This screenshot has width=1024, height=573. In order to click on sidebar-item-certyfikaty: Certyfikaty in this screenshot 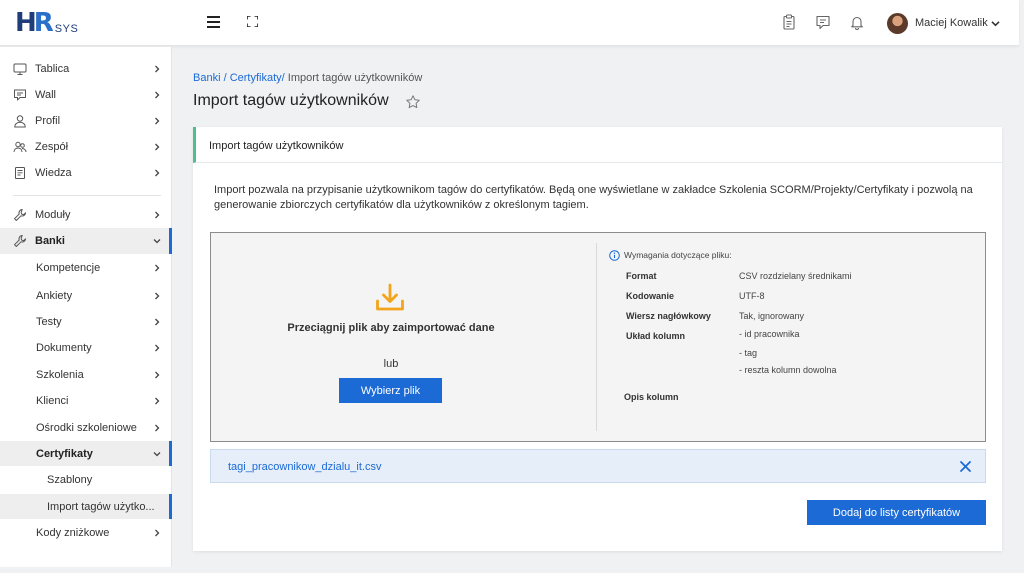, I will do `click(86, 453)`.